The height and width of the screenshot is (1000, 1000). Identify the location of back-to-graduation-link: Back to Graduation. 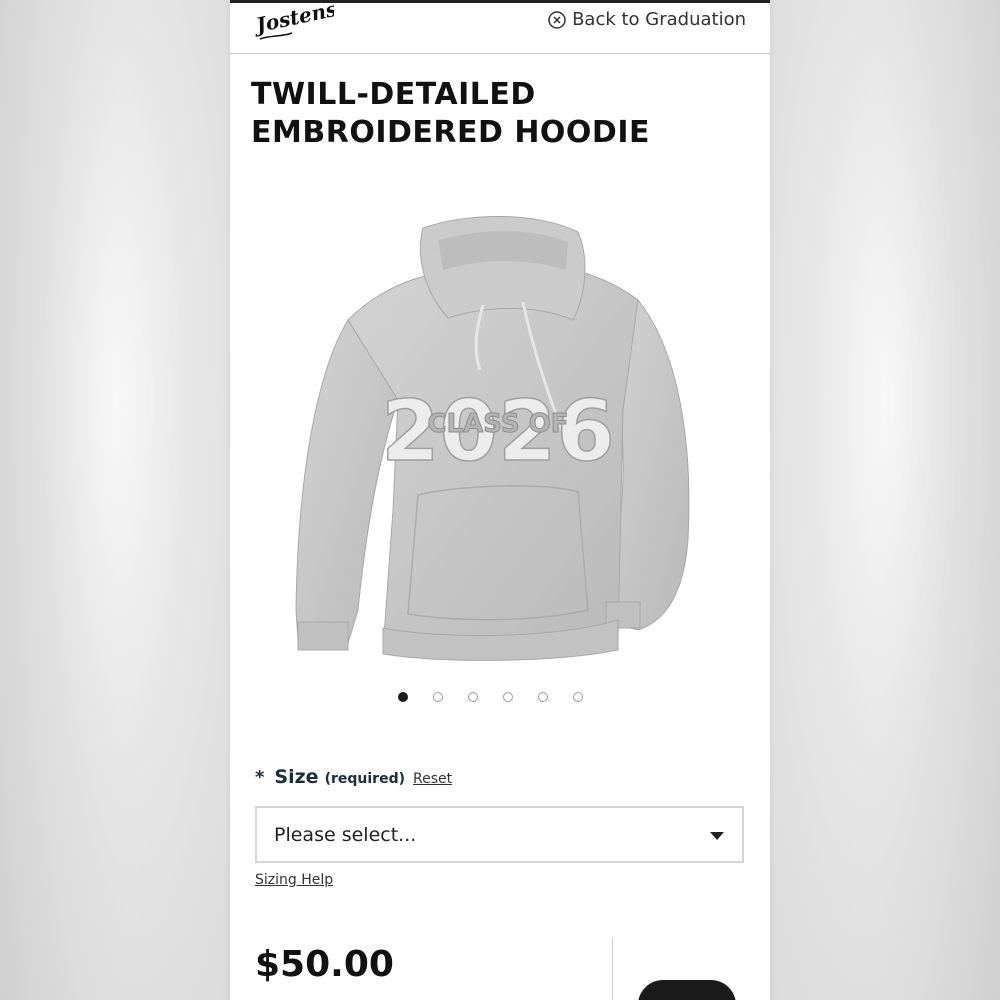
(647, 19).